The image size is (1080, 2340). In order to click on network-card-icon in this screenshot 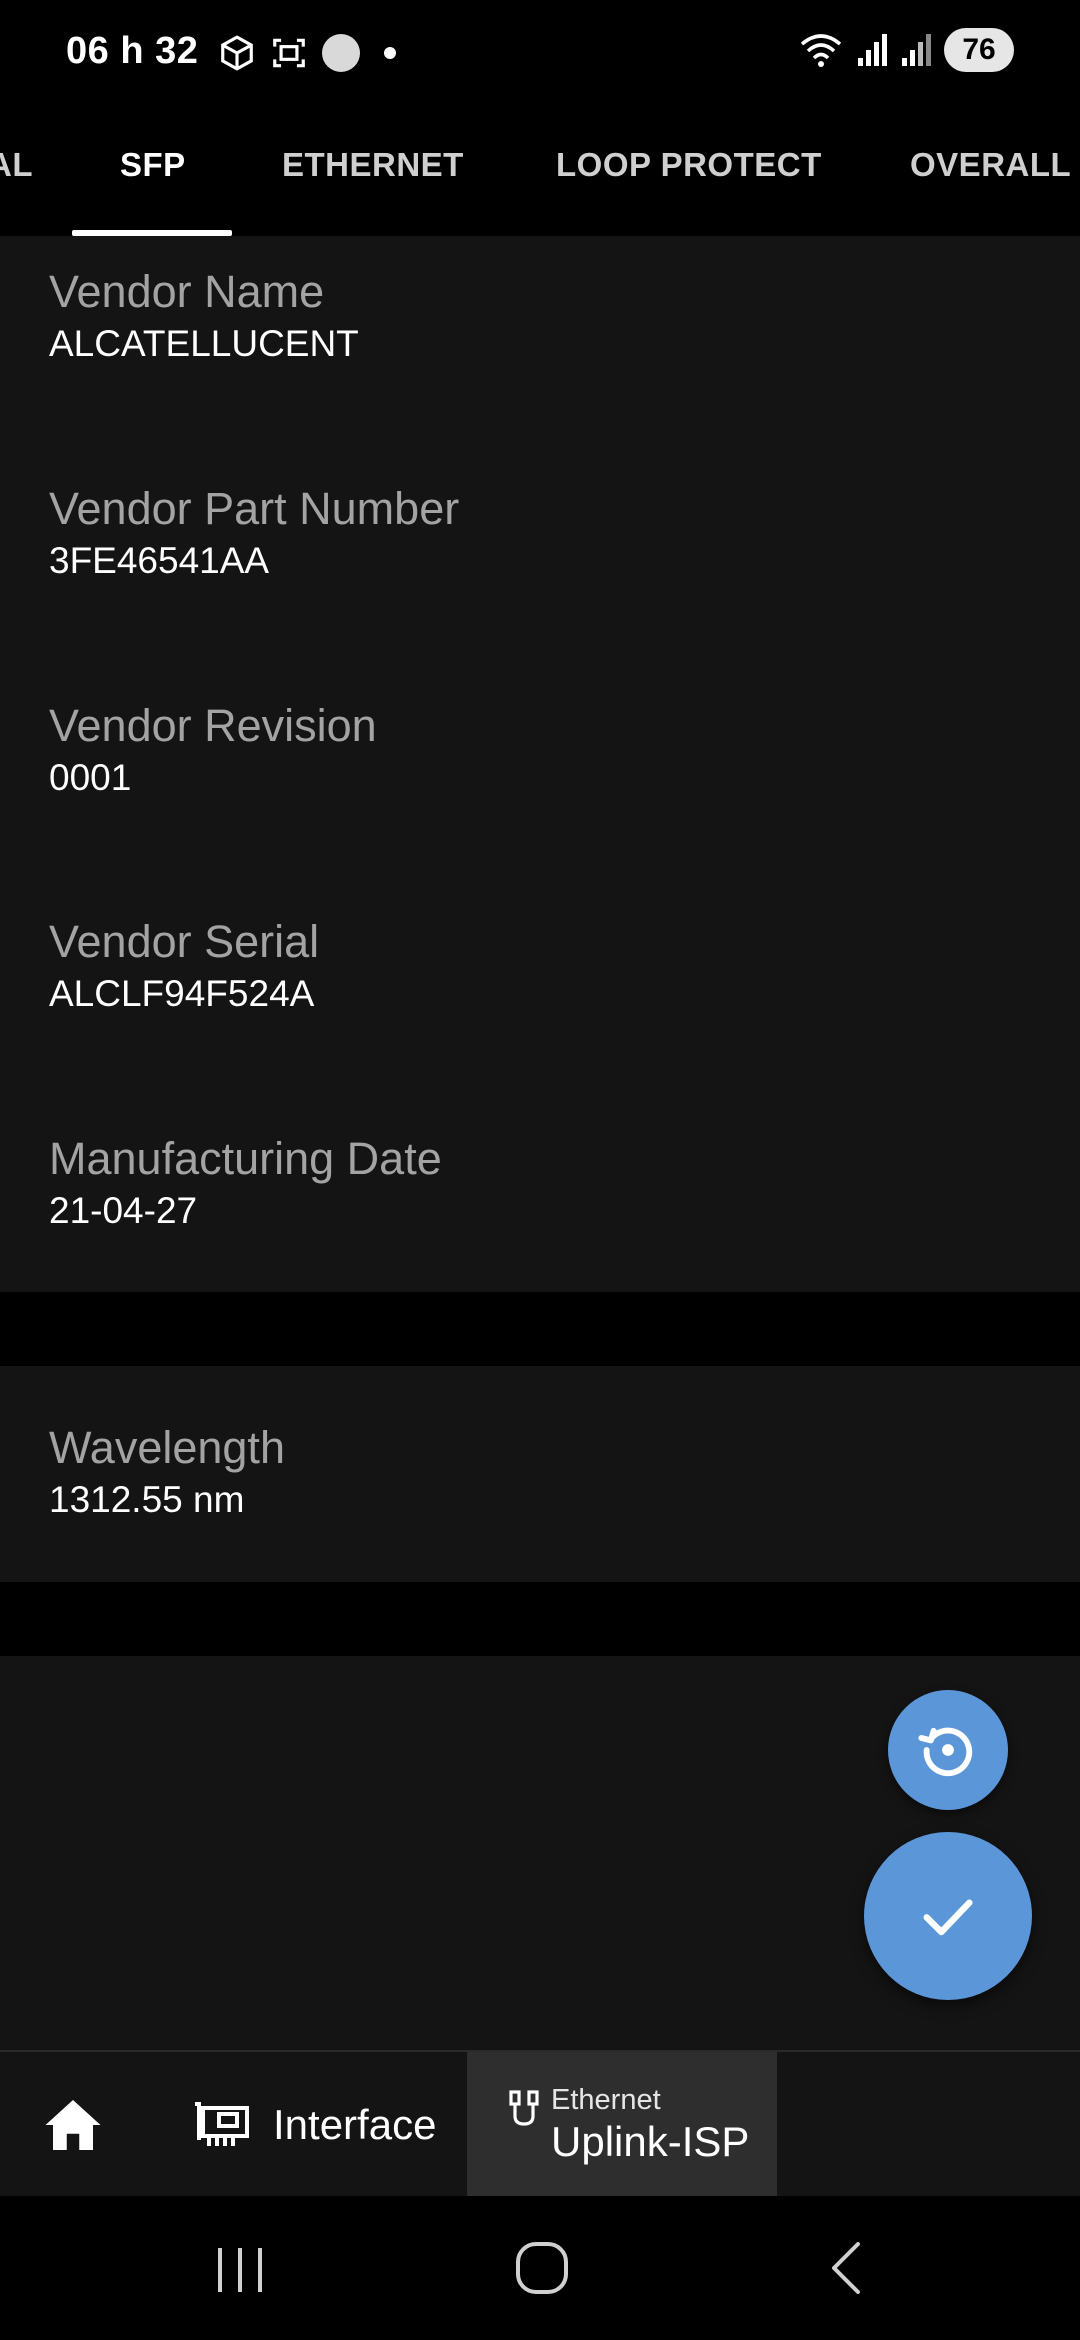, I will do `click(222, 2124)`.